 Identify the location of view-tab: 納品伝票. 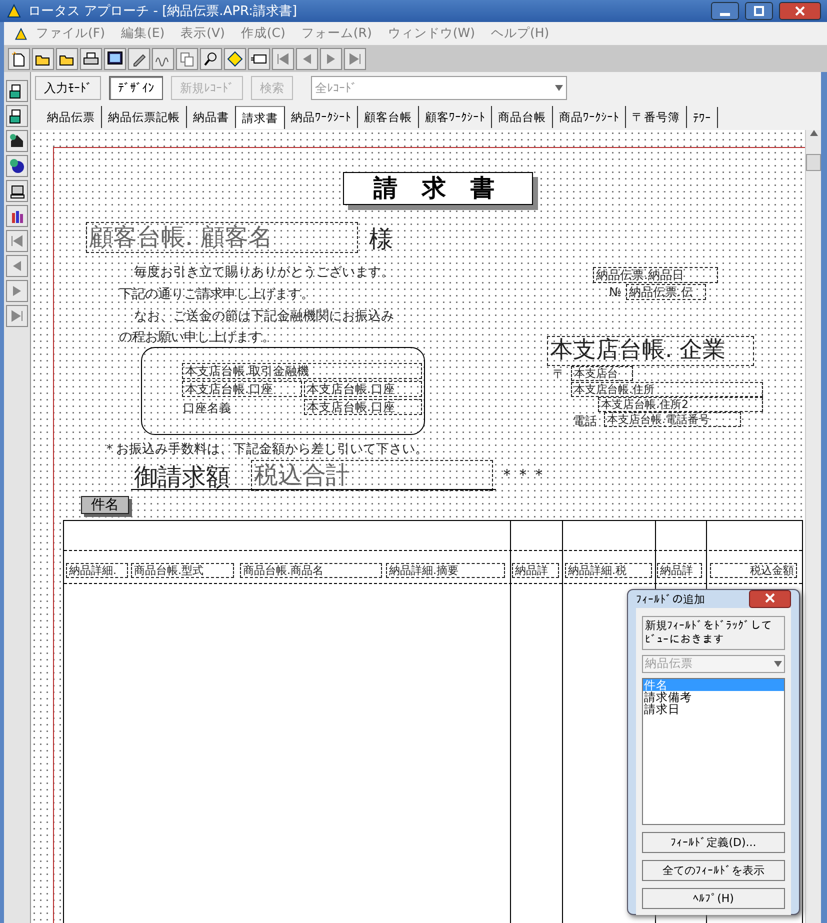
(71, 117).